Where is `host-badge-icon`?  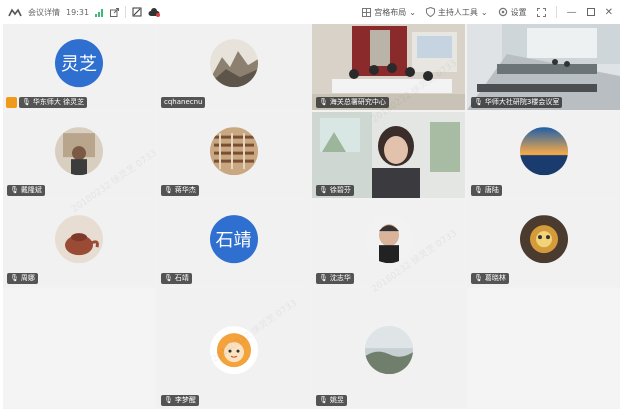
host-badge-icon is located at coordinates (11, 102).